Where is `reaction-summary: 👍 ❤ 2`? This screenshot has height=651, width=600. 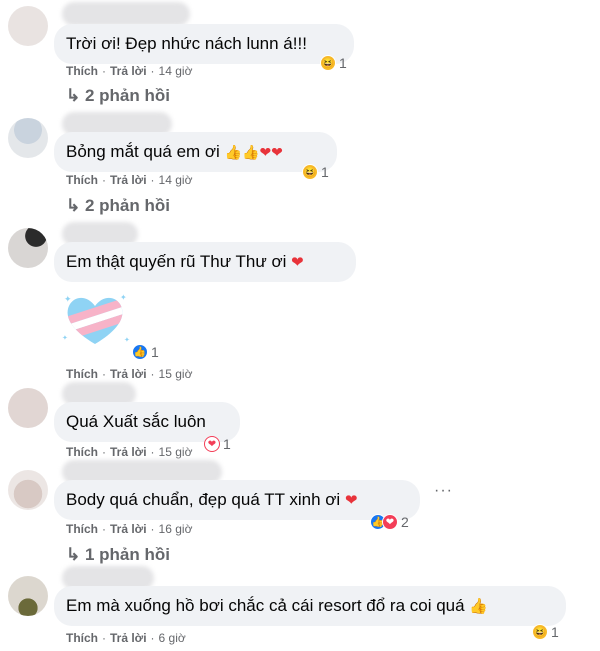
reaction-summary: 👍 ❤ 2 is located at coordinates (389, 522).